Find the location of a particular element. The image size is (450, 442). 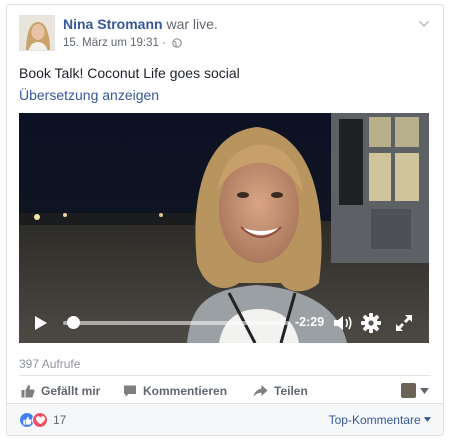

avatar is located at coordinates (37, 33).